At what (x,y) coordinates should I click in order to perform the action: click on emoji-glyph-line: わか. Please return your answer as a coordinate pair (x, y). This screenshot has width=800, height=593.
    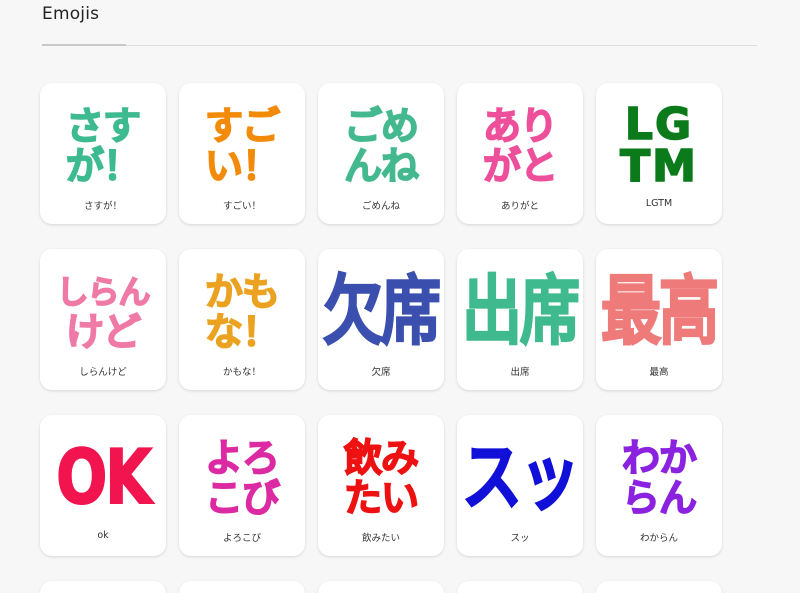
    Looking at the image, I should click on (659, 458).